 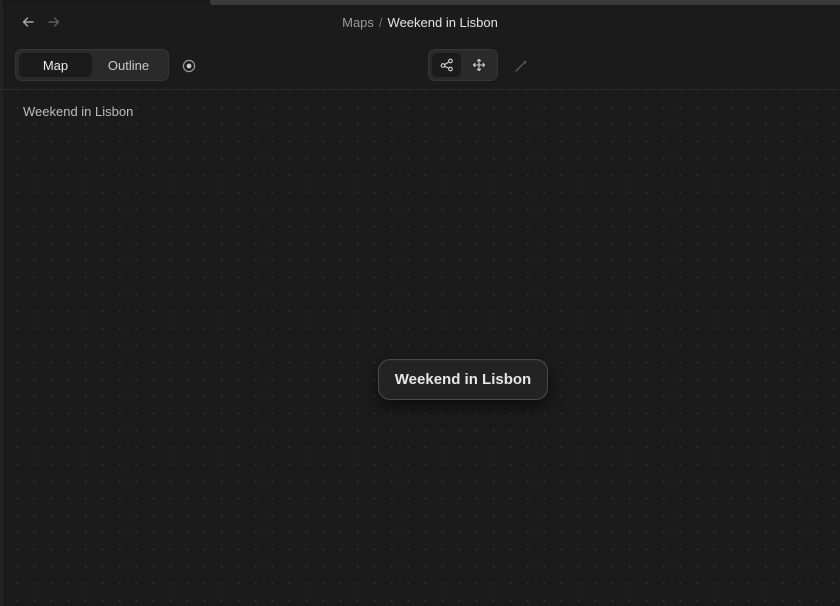 I want to click on draw-line-button, so click(x=521, y=66).